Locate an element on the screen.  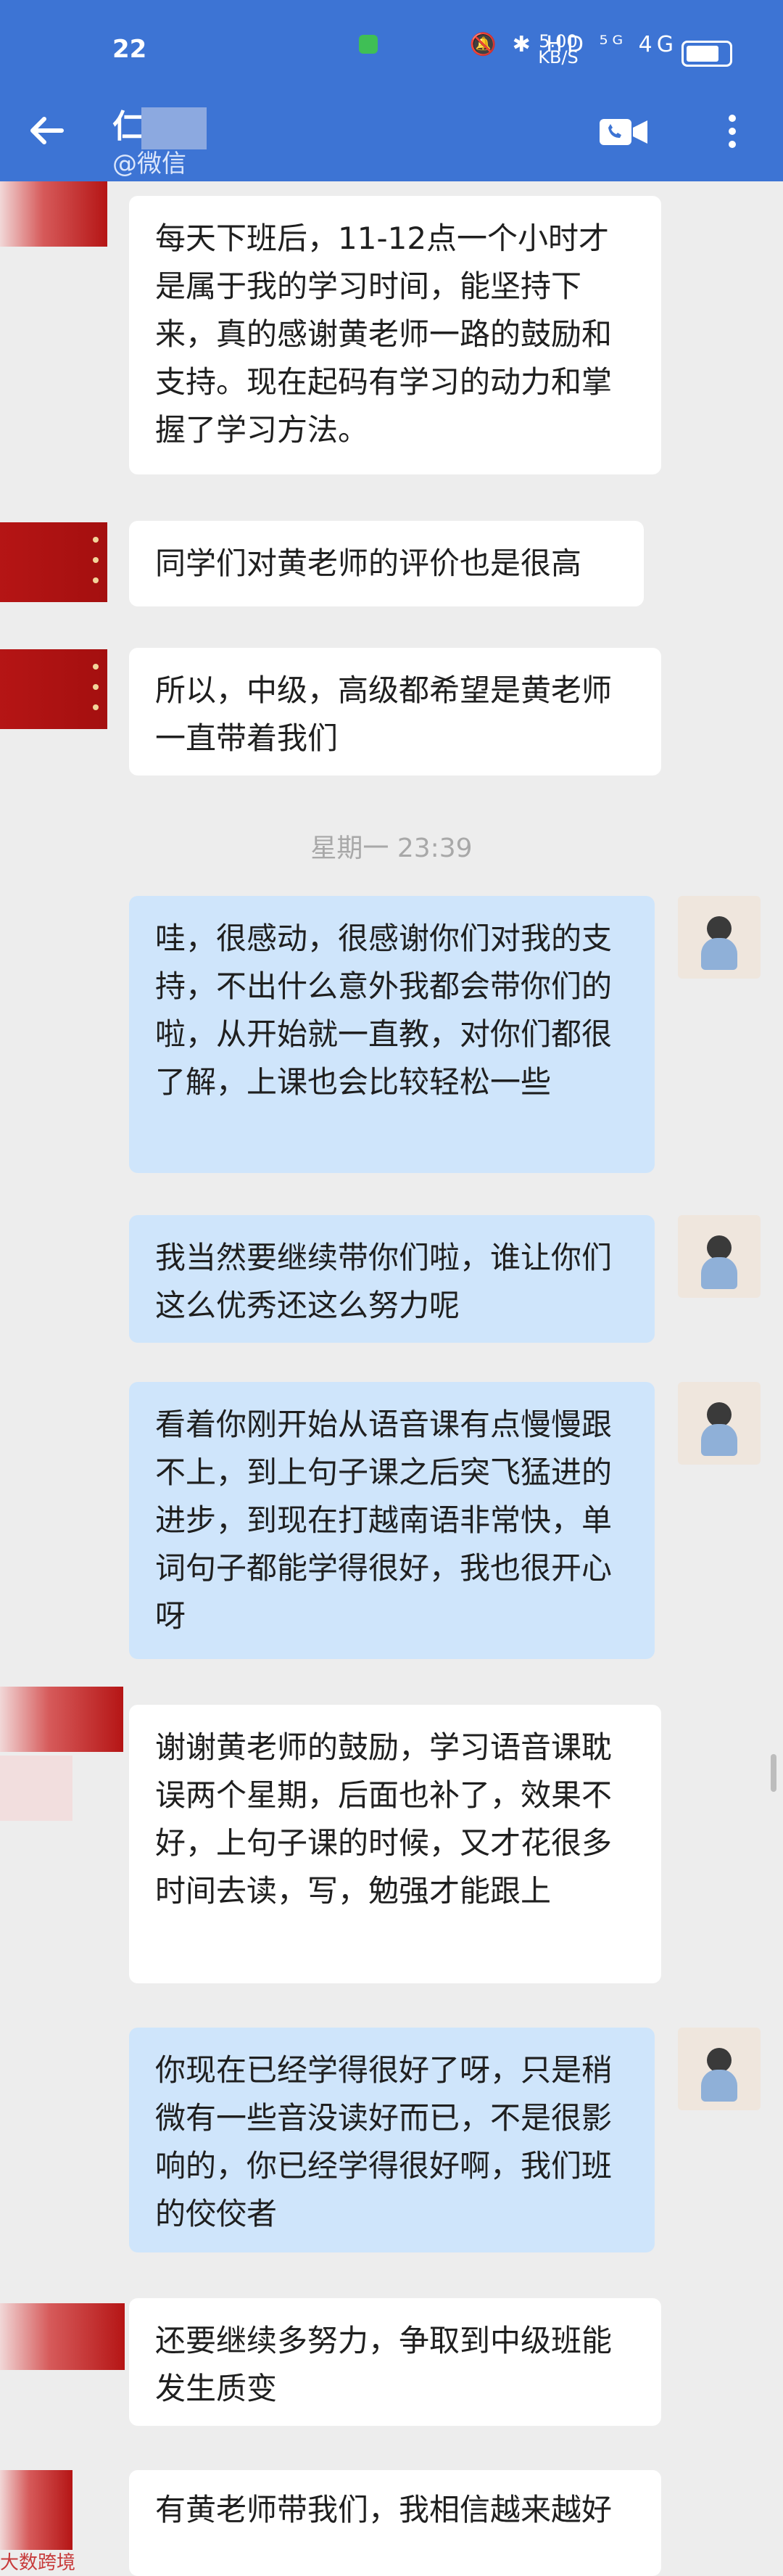
message-bubble-incoming: 还要继续多努力，争取到中级班能发生质变 is located at coordinates (395, 2362).